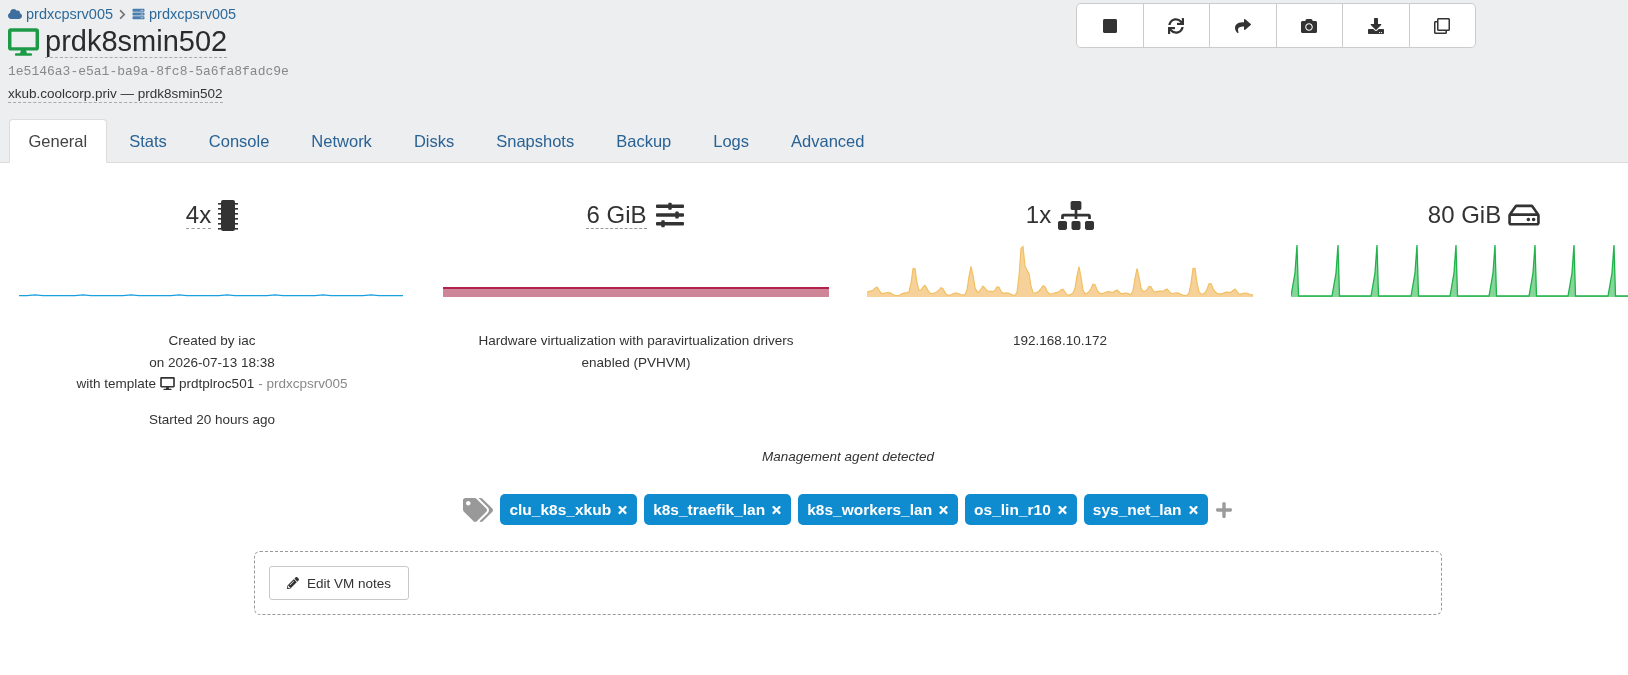 This screenshot has width=1628, height=675. I want to click on tag-label: clu_k8s_xkub, so click(560, 509).